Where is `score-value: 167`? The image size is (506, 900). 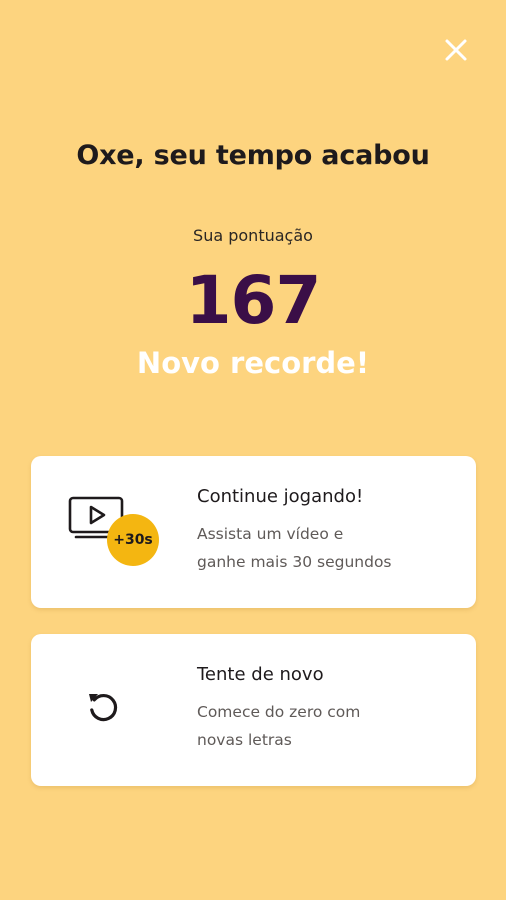 score-value: 167 is located at coordinates (253, 300).